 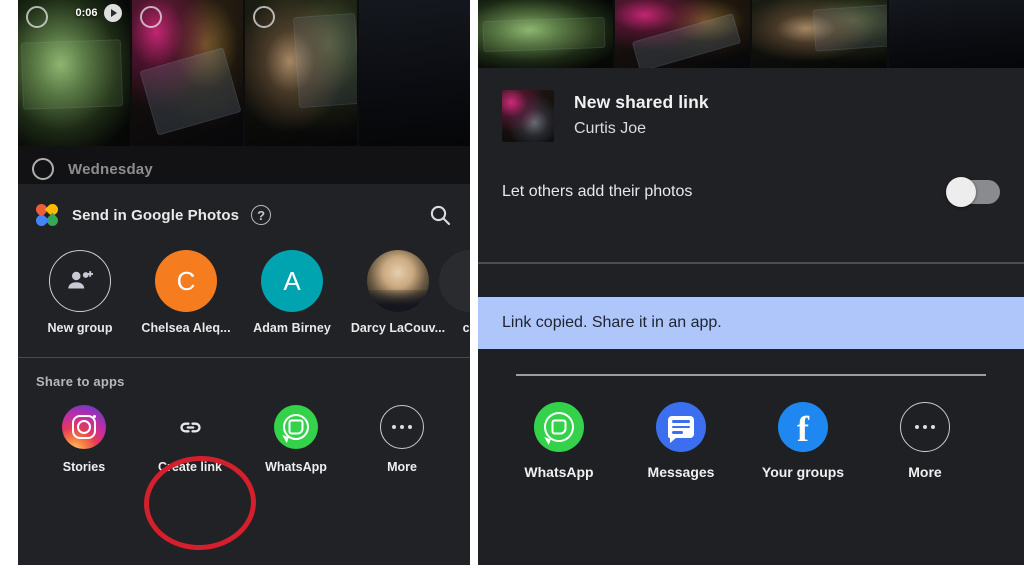 What do you see at coordinates (803, 472) in the screenshot?
I see `app-label: Your groups` at bounding box center [803, 472].